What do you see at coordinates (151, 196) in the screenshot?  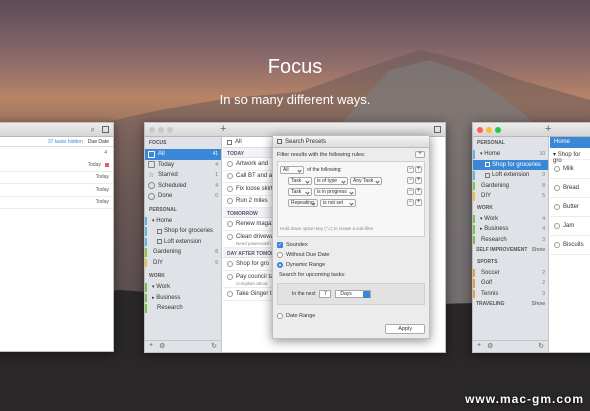 I see `checkmark-icon` at bounding box center [151, 196].